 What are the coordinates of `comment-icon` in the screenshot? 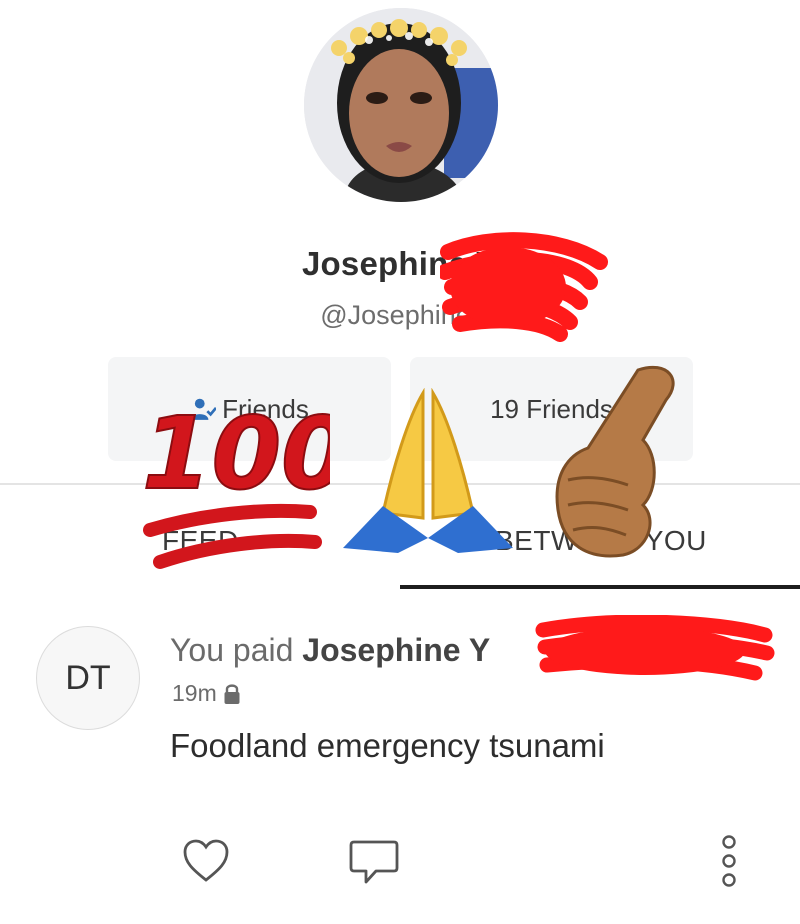 It's located at (374, 862).